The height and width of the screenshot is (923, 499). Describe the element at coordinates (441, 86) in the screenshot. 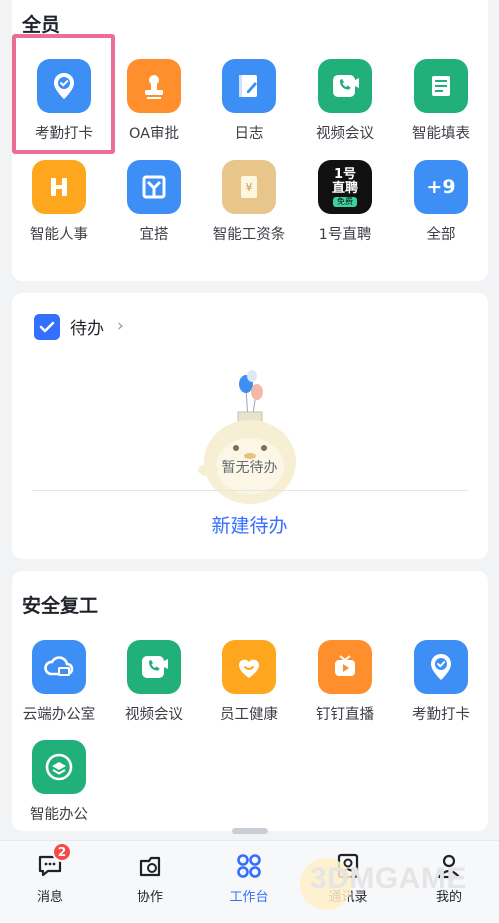

I see `form-list-icon` at that location.